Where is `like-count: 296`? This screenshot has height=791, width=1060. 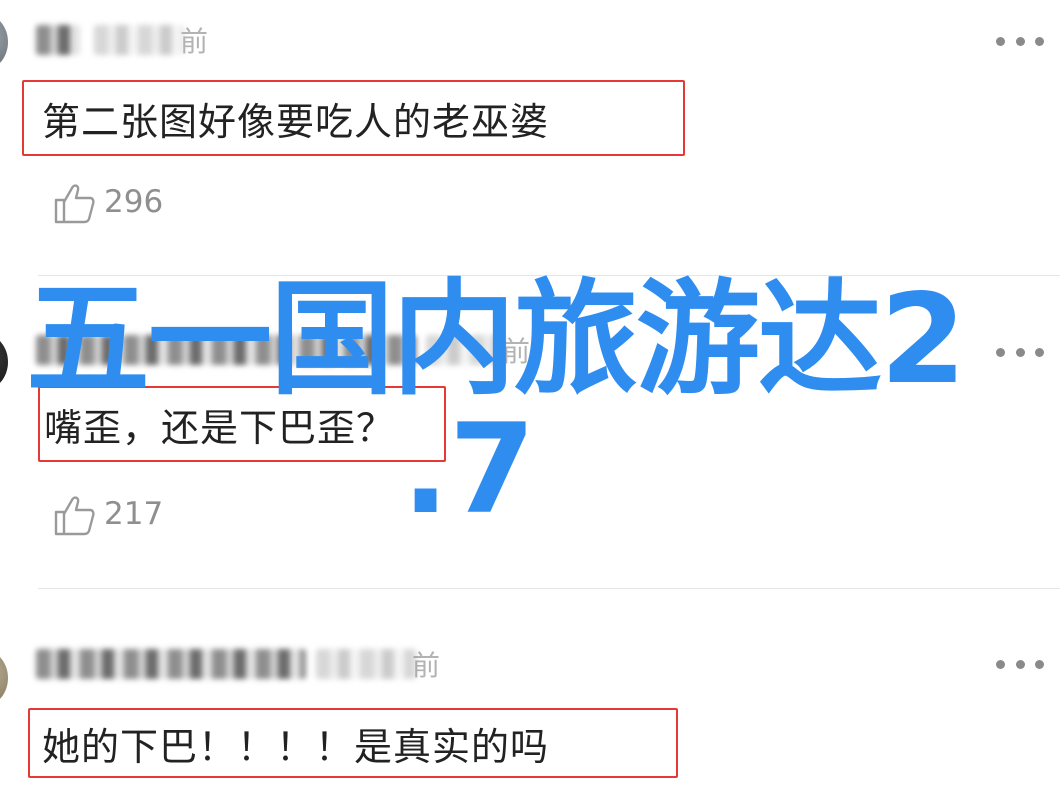
like-count: 296 is located at coordinates (134, 202).